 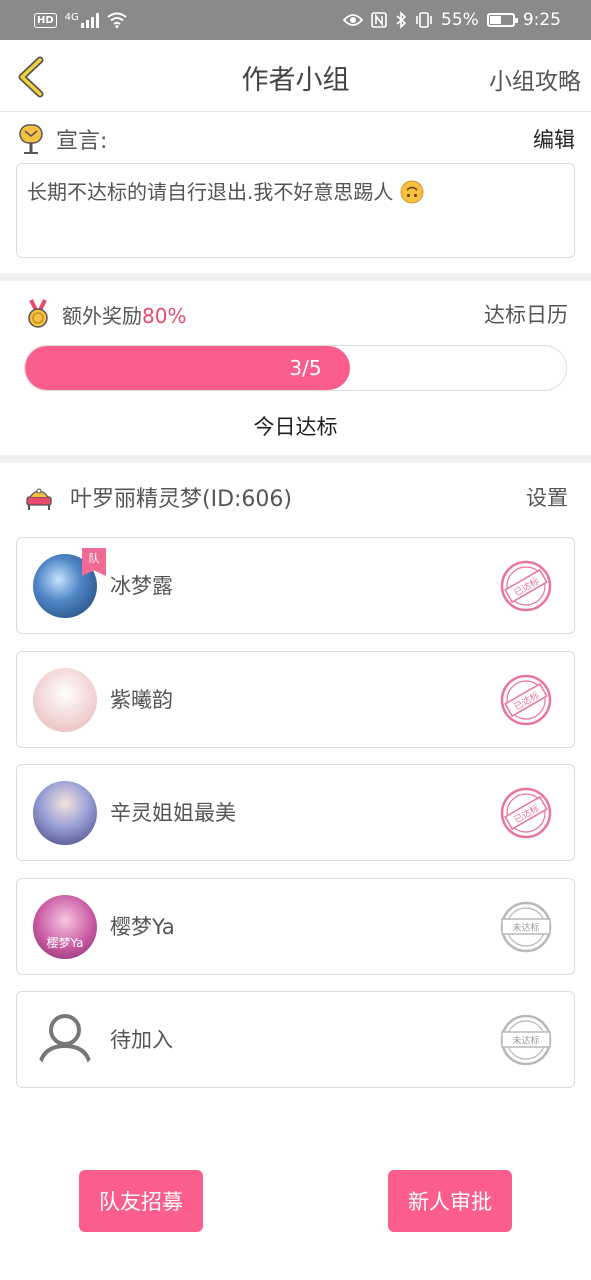 I want to click on recruit-button: 队友招募, so click(x=141, y=1201).